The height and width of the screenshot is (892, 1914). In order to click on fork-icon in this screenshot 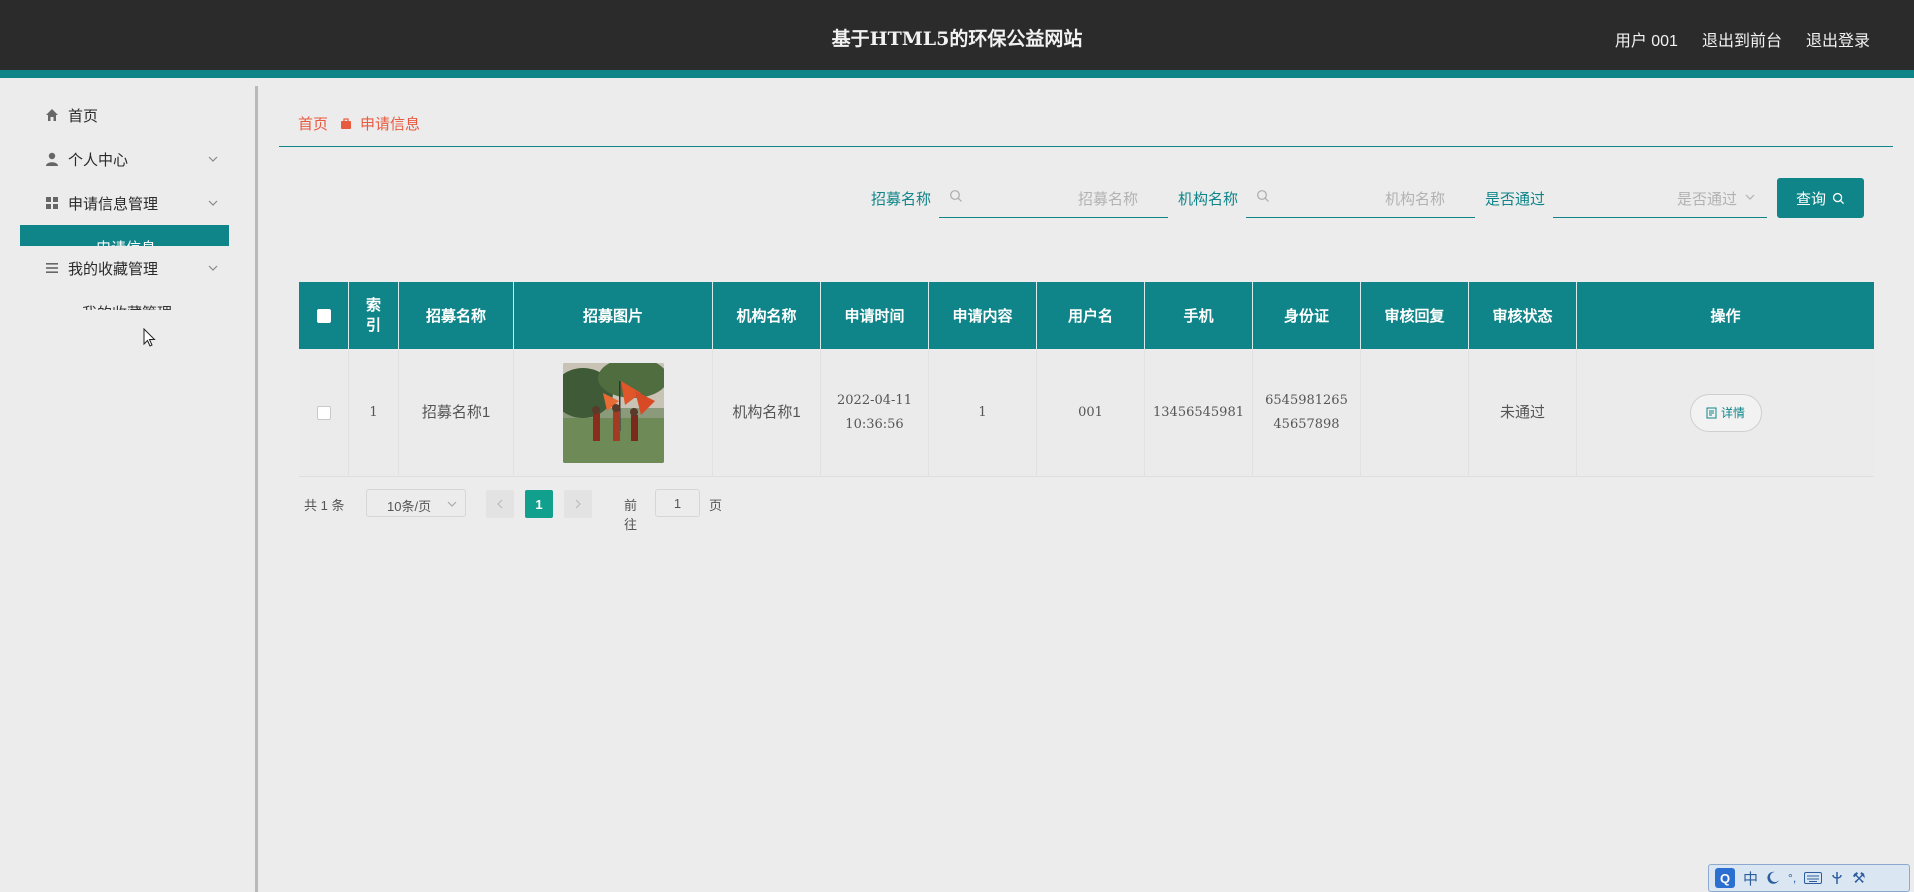, I will do `click(1837, 878)`.